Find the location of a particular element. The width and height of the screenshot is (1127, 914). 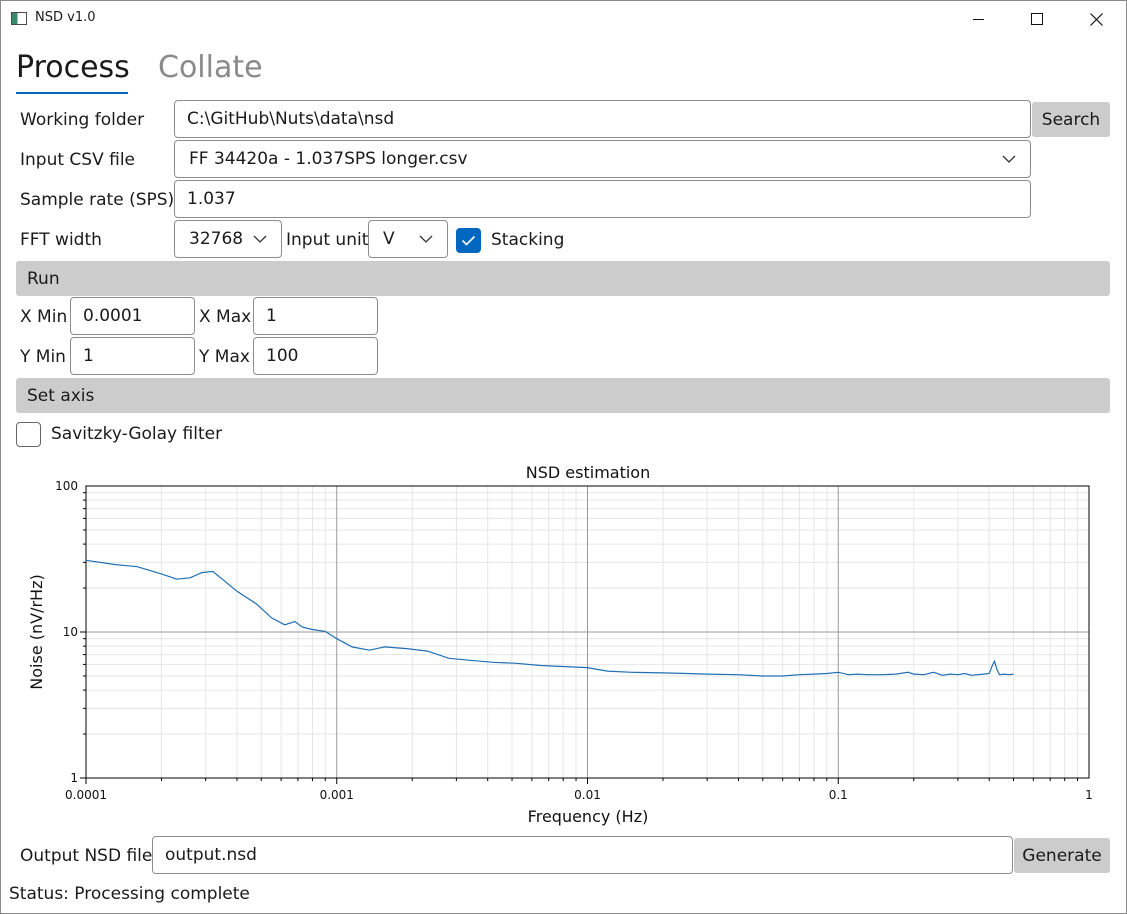

y-axis-label: Noise (nV/rHz) is located at coordinates (36, 631).